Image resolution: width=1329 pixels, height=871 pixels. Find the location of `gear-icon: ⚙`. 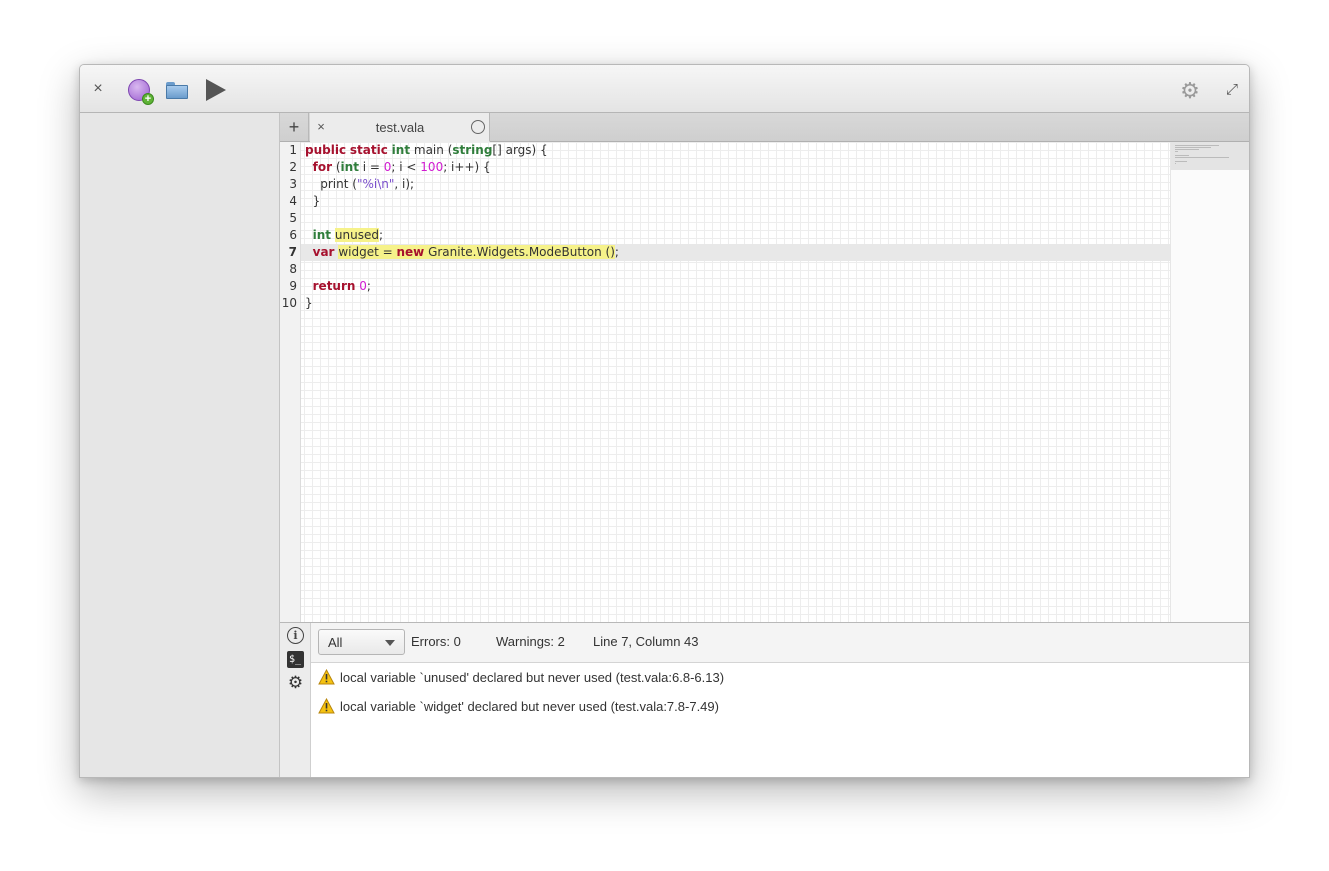

gear-icon: ⚙ is located at coordinates (1190, 90).